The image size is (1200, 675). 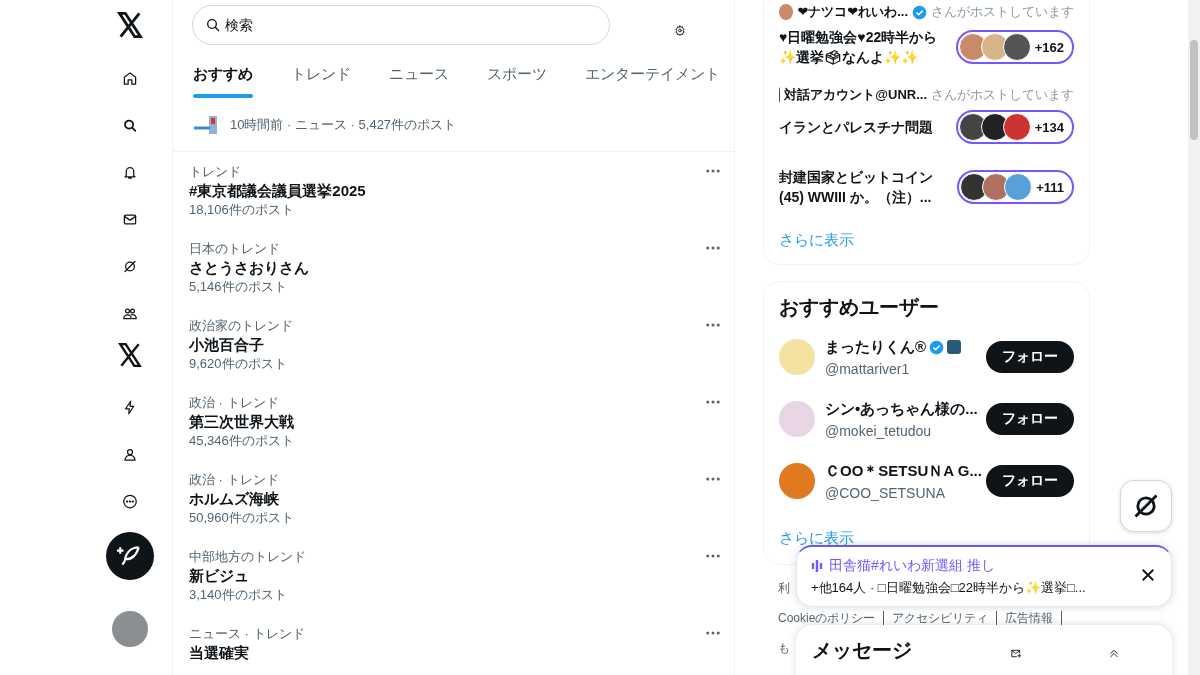 I want to click on card-title: おすすめユーザー, so click(x=859, y=307).